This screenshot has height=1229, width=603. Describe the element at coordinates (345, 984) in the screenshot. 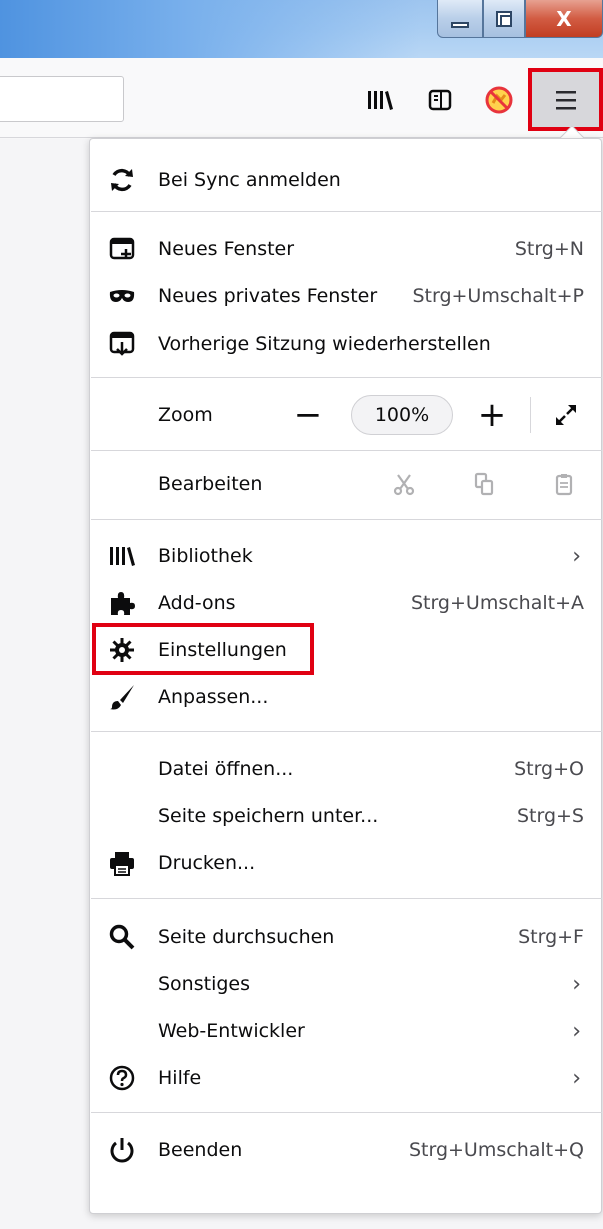

I see `menu-item-more: Sonstiges ›` at that location.